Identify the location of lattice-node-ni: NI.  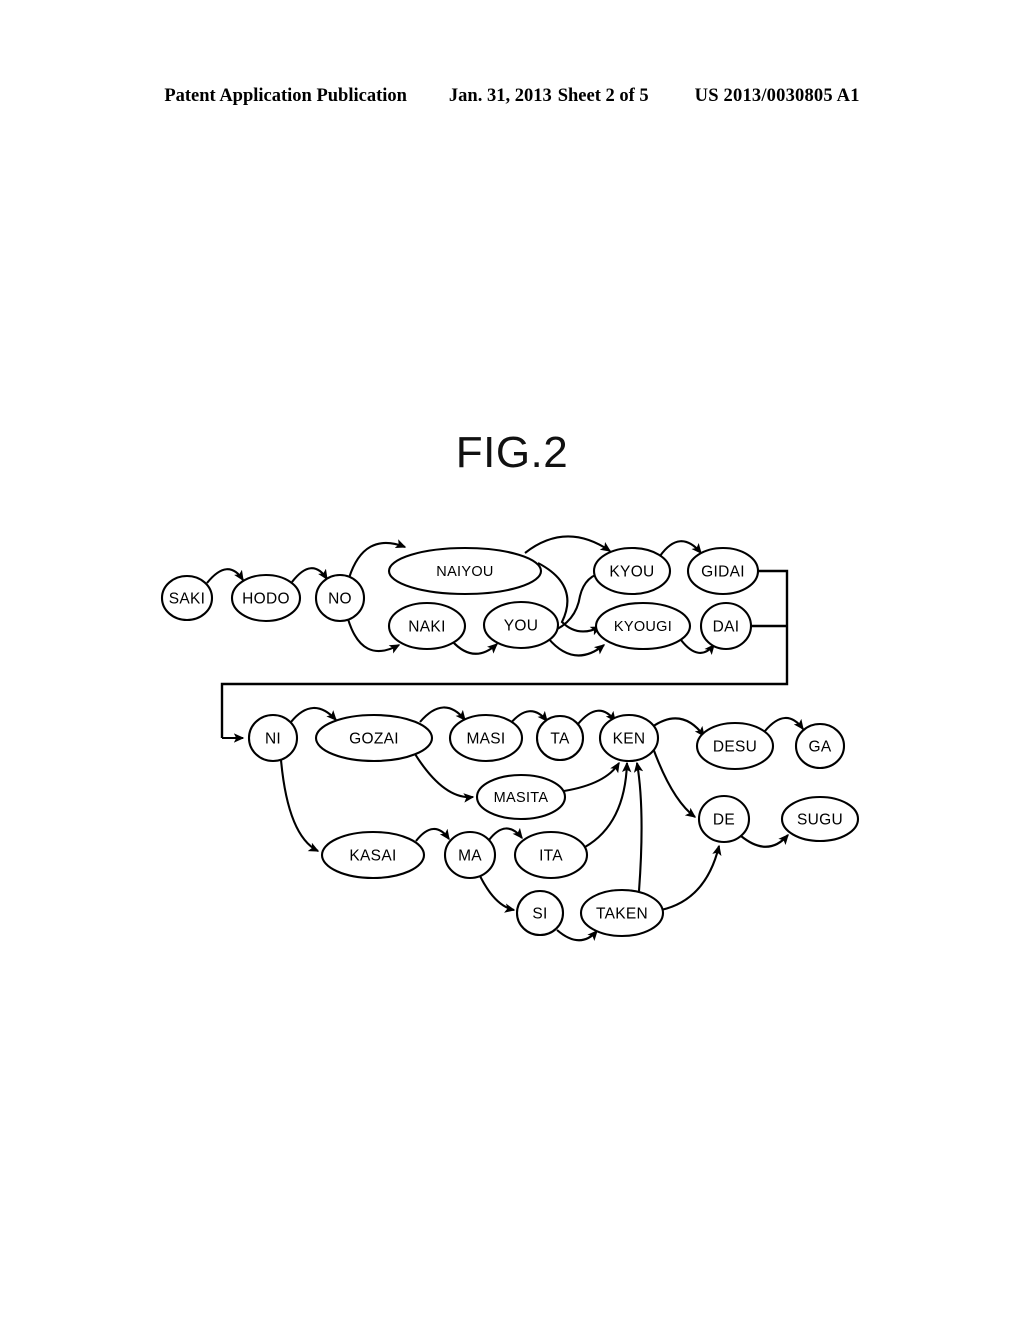
(273, 738).